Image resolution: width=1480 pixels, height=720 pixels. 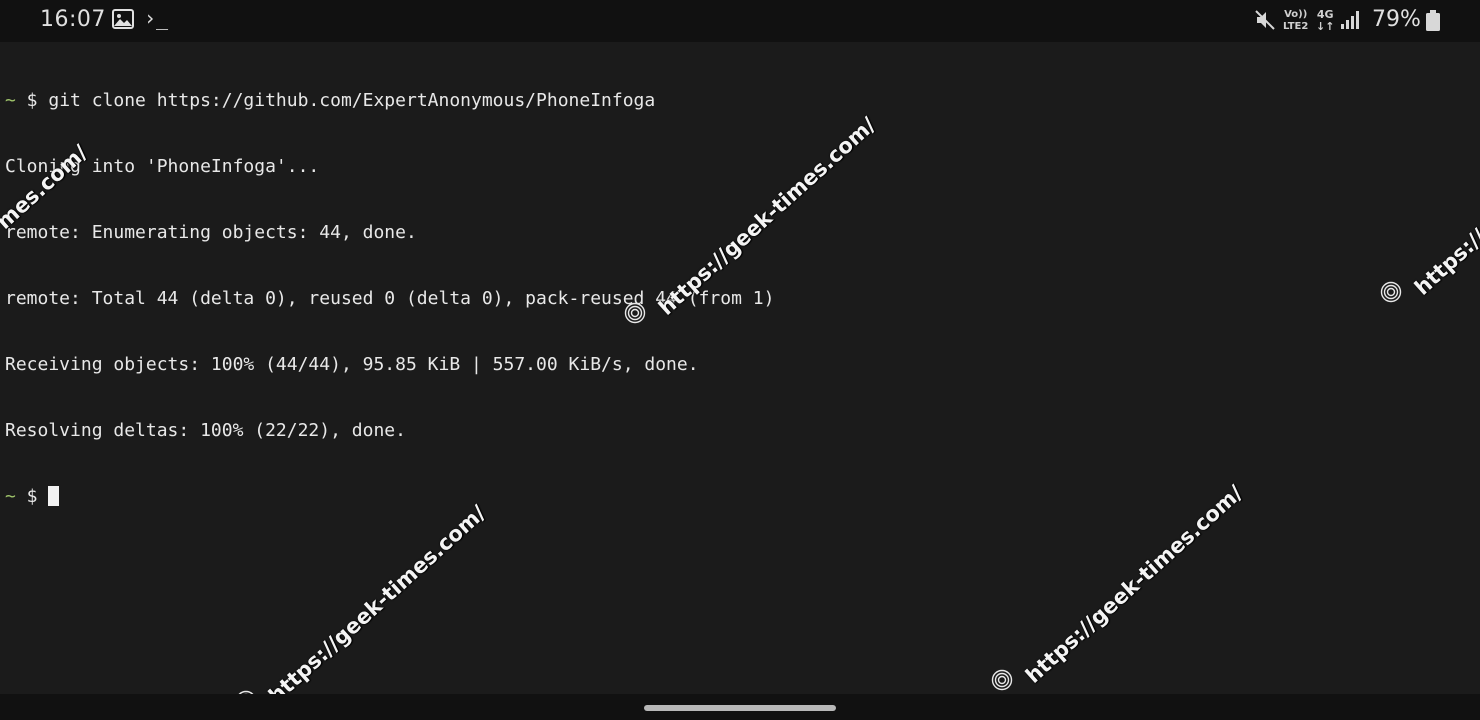 What do you see at coordinates (1296, 26) in the screenshot?
I see `volte-line2: LTE2` at bounding box center [1296, 26].